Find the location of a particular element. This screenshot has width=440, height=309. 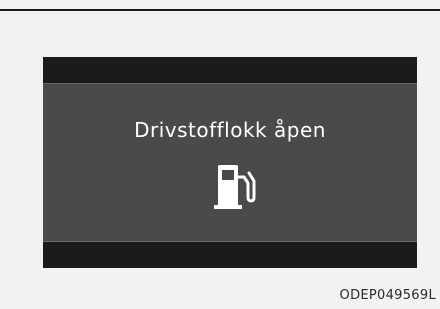

fuel-pump-icon is located at coordinates (236, 187).